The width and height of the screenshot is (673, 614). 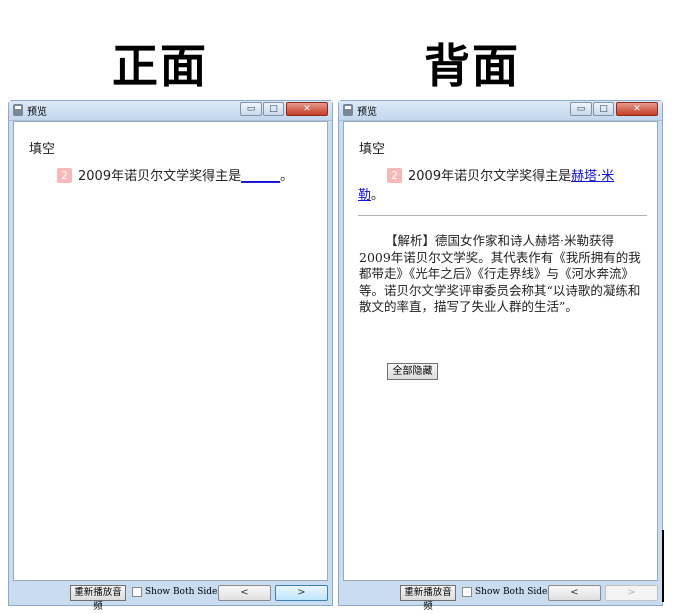 What do you see at coordinates (412, 371) in the screenshot?
I see `hide-all-button: 全部隐藏` at bounding box center [412, 371].